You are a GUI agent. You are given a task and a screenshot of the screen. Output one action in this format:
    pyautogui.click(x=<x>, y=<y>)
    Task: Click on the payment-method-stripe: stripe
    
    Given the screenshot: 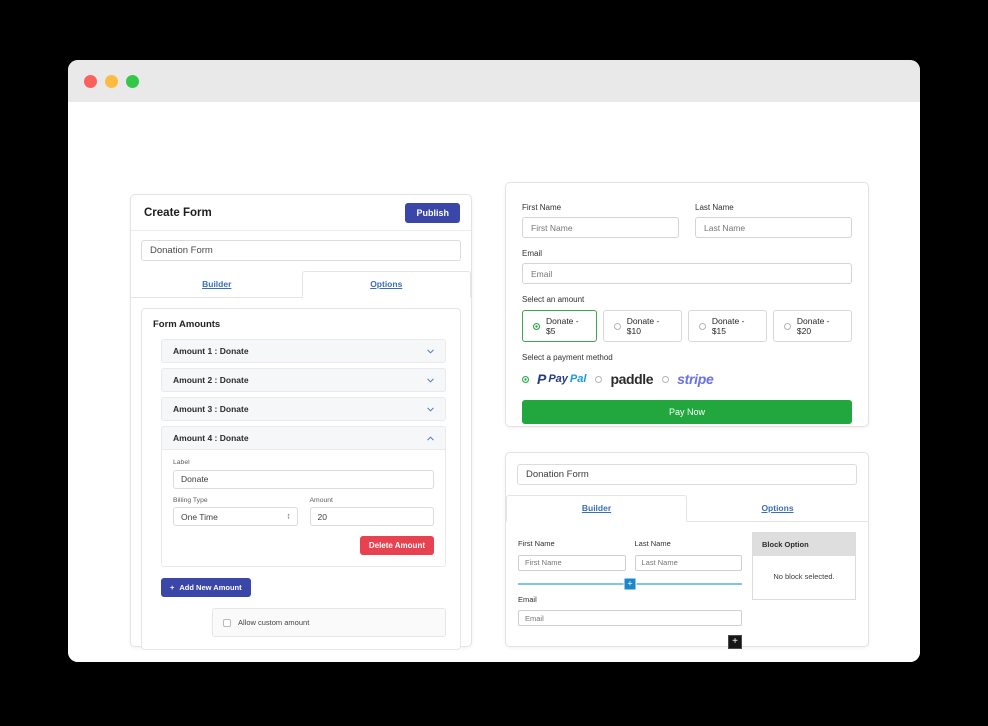 What is the action you would take?
    pyautogui.click(x=688, y=379)
    